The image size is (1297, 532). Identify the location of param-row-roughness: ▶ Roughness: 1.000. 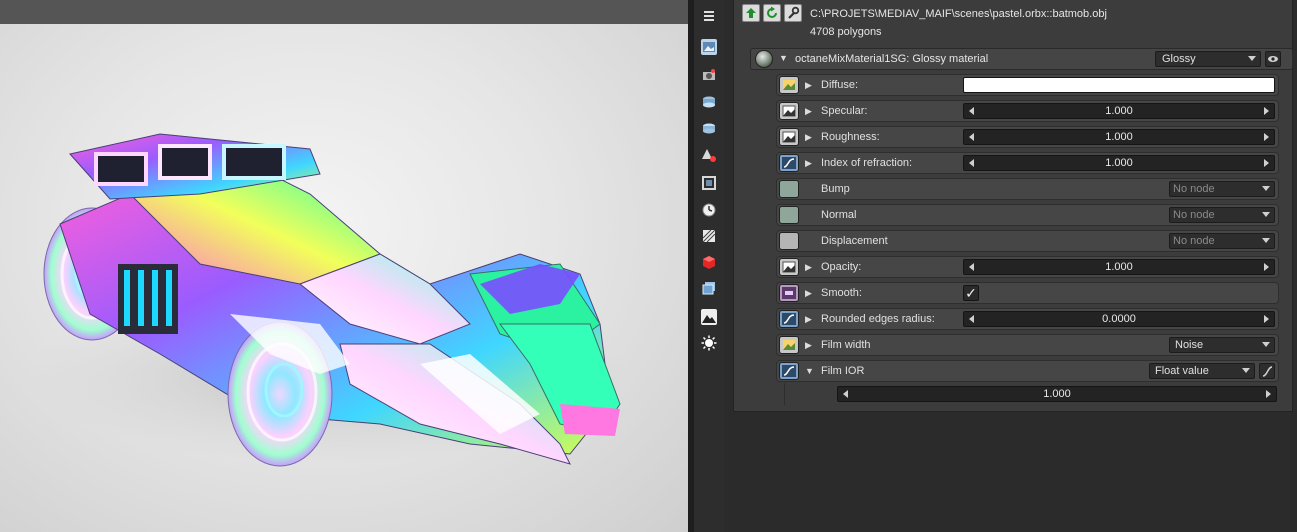
(1027, 137).